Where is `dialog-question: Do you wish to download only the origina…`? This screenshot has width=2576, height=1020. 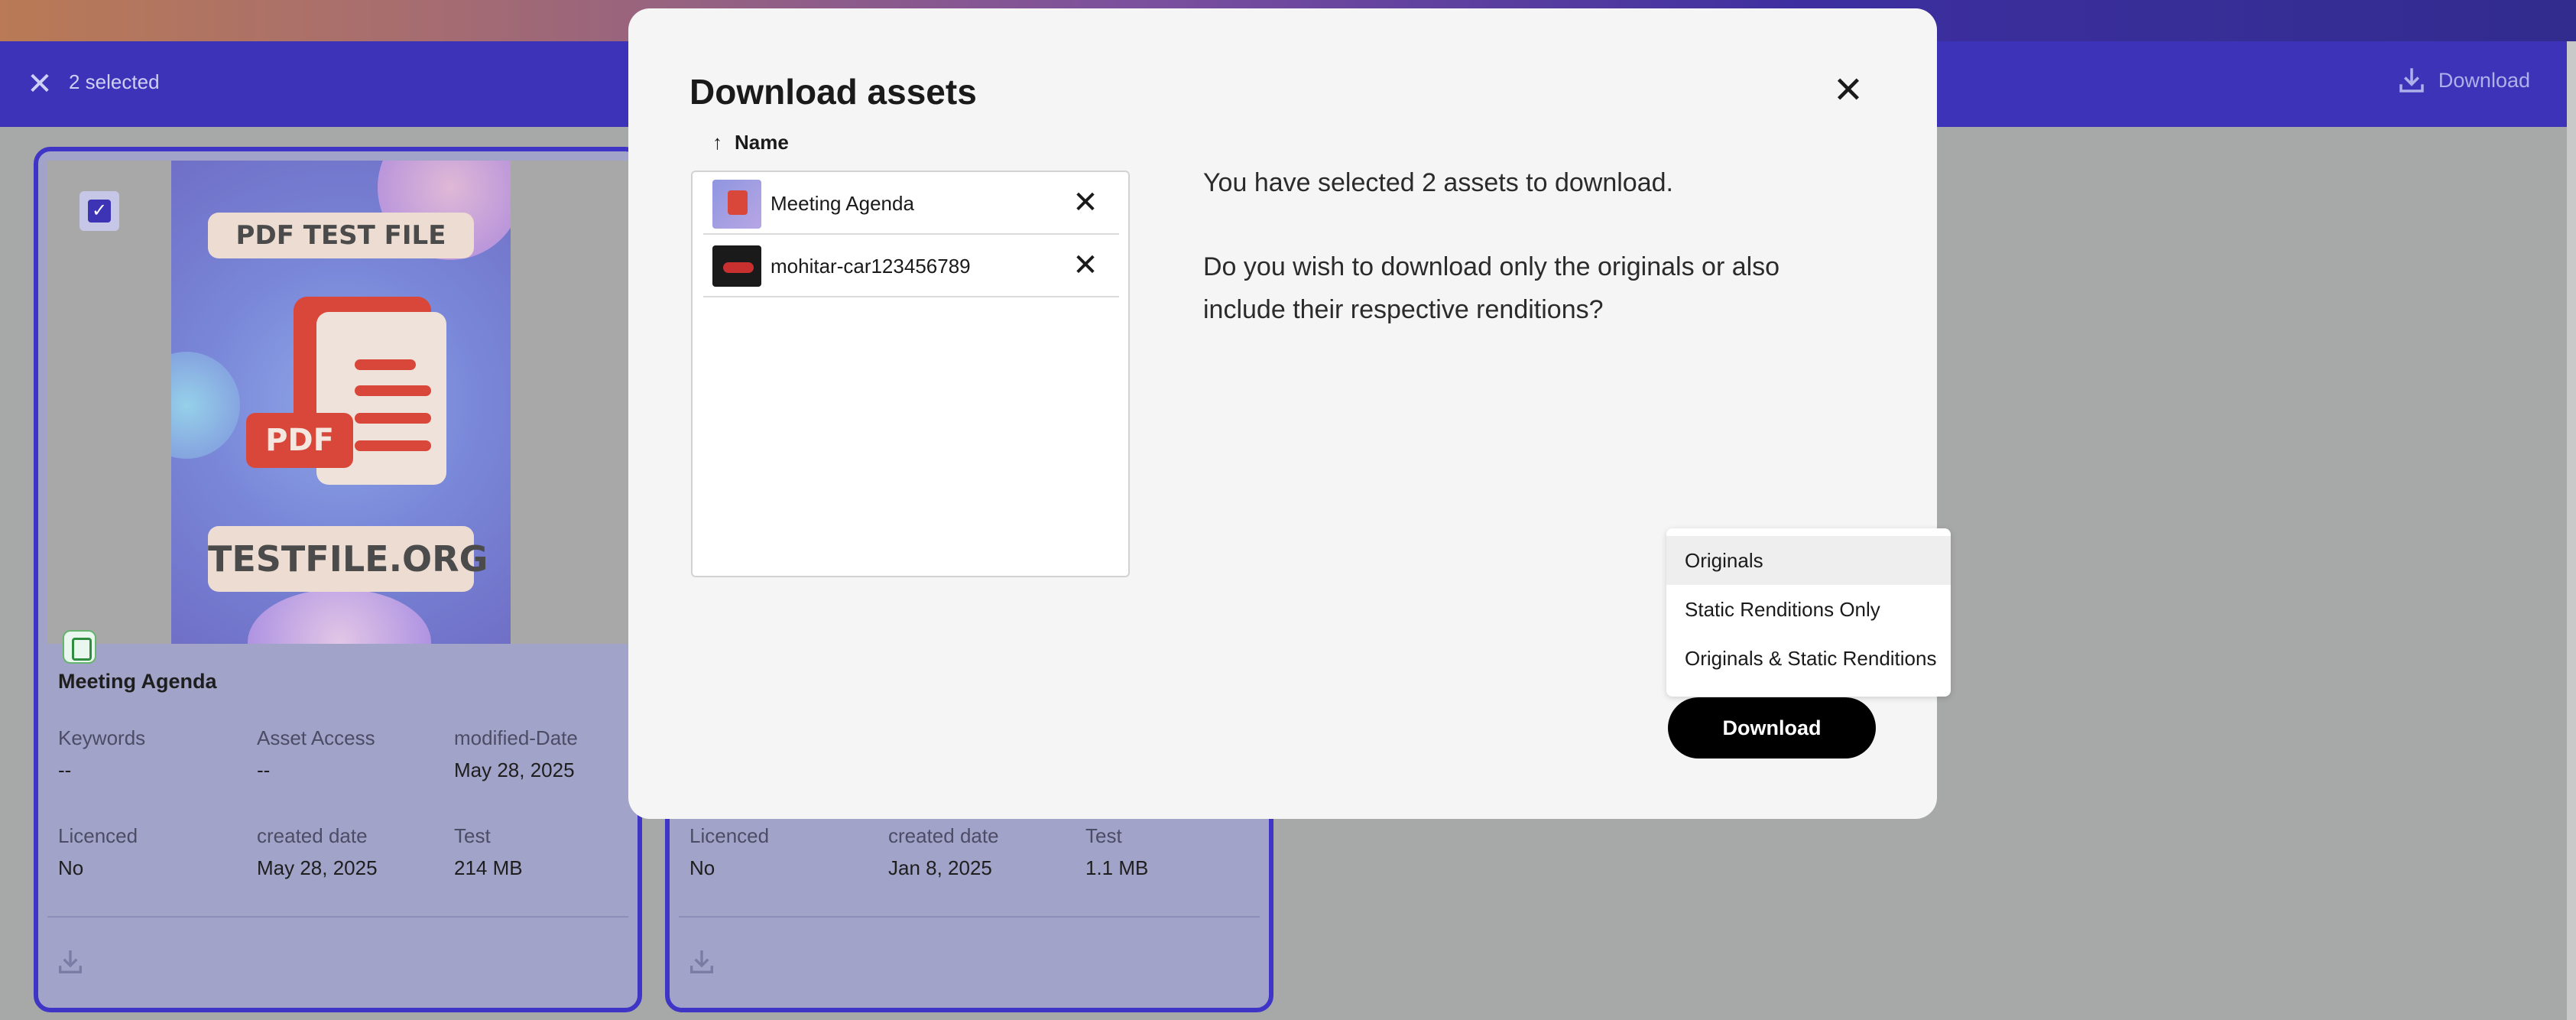 dialog-question: Do you wish to download only the origina… is located at coordinates (1491, 266).